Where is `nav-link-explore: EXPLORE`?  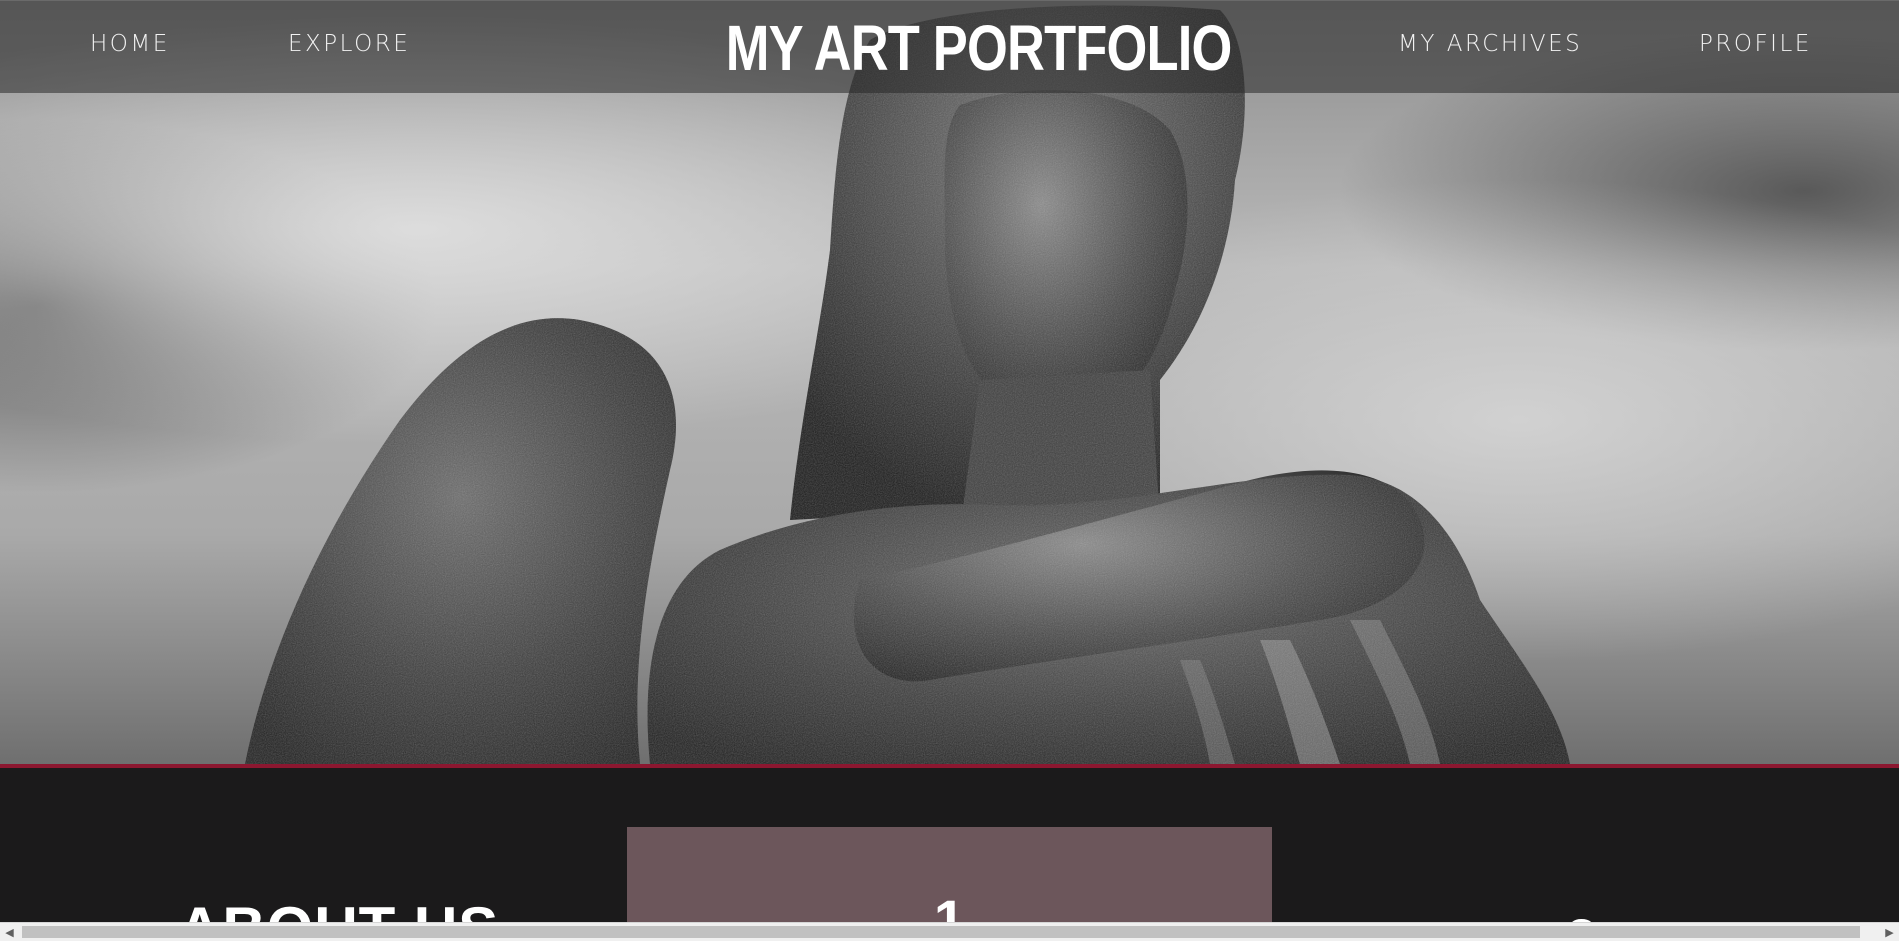 nav-link-explore: EXPLORE is located at coordinates (349, 44).